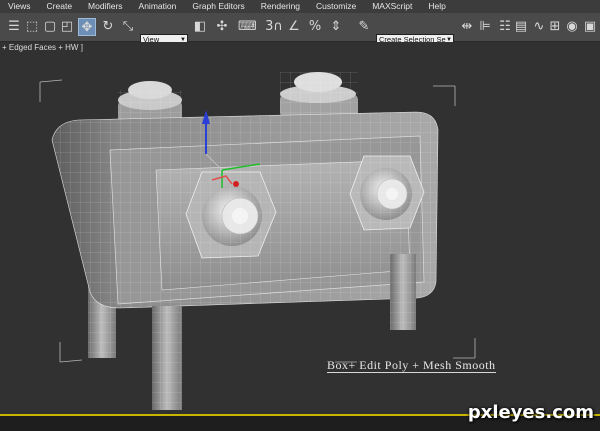  I want to click on select-move-icon: ✥, so click(87, 27).